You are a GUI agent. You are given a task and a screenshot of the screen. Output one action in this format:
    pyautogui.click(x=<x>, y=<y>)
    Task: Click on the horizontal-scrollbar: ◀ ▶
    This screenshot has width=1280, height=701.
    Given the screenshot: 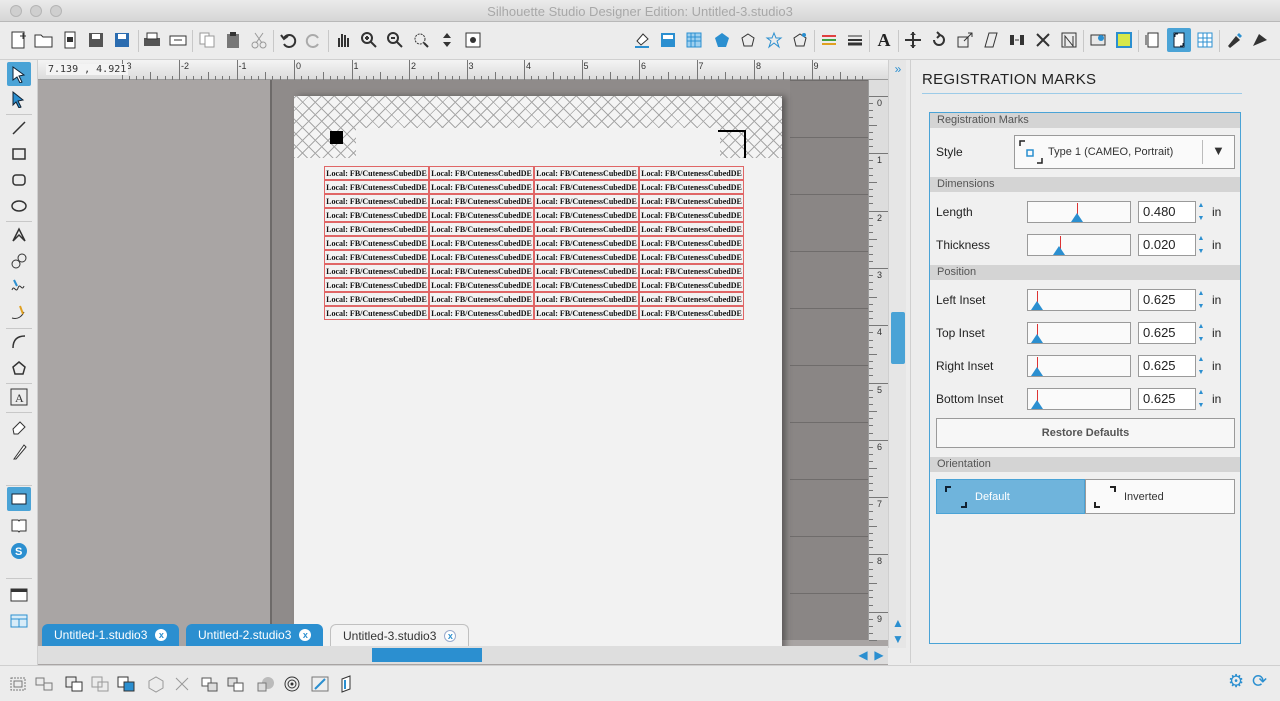 What is the action you would take?
    pyautogui.click(x=463, y=655)
    